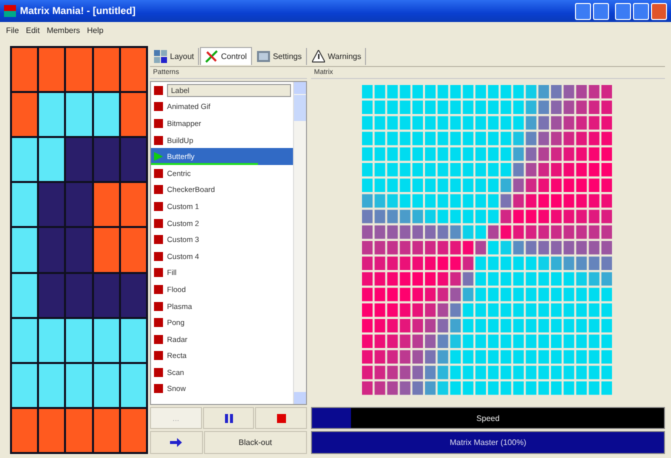  I want to click on warning-icon, so click(318, 56).